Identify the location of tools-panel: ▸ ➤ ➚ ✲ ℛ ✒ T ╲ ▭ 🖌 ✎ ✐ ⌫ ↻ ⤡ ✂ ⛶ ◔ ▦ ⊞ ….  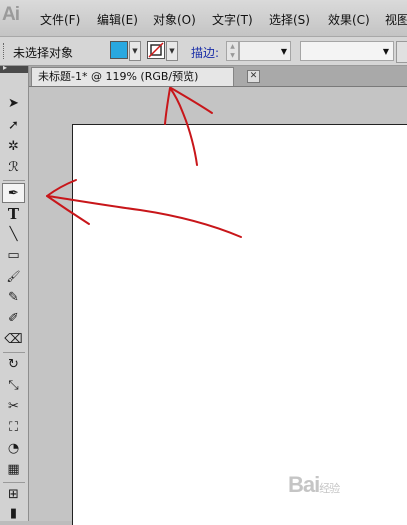
(14, 293).